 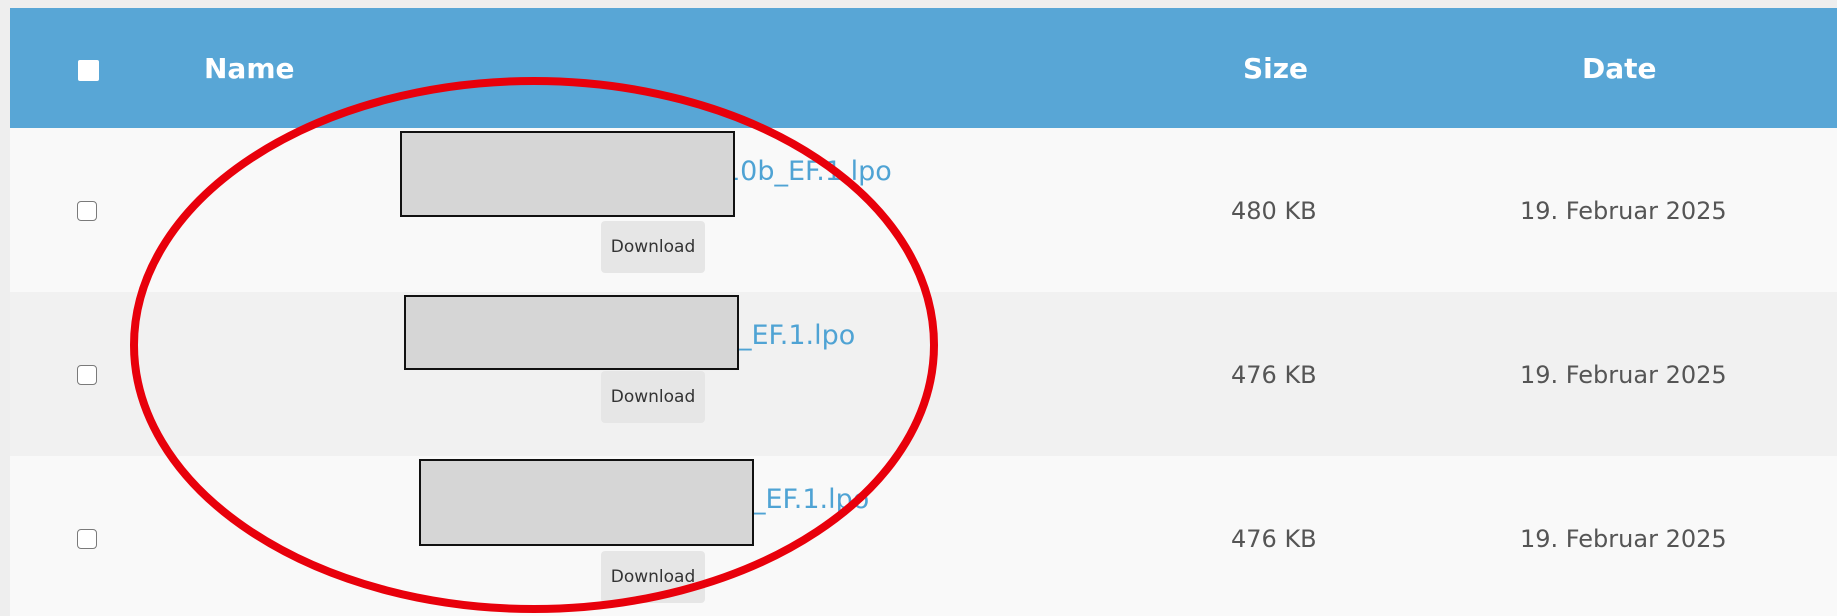 I want to click on file-link: 10b_EF.1.lpo, so click(x=807, y=171).